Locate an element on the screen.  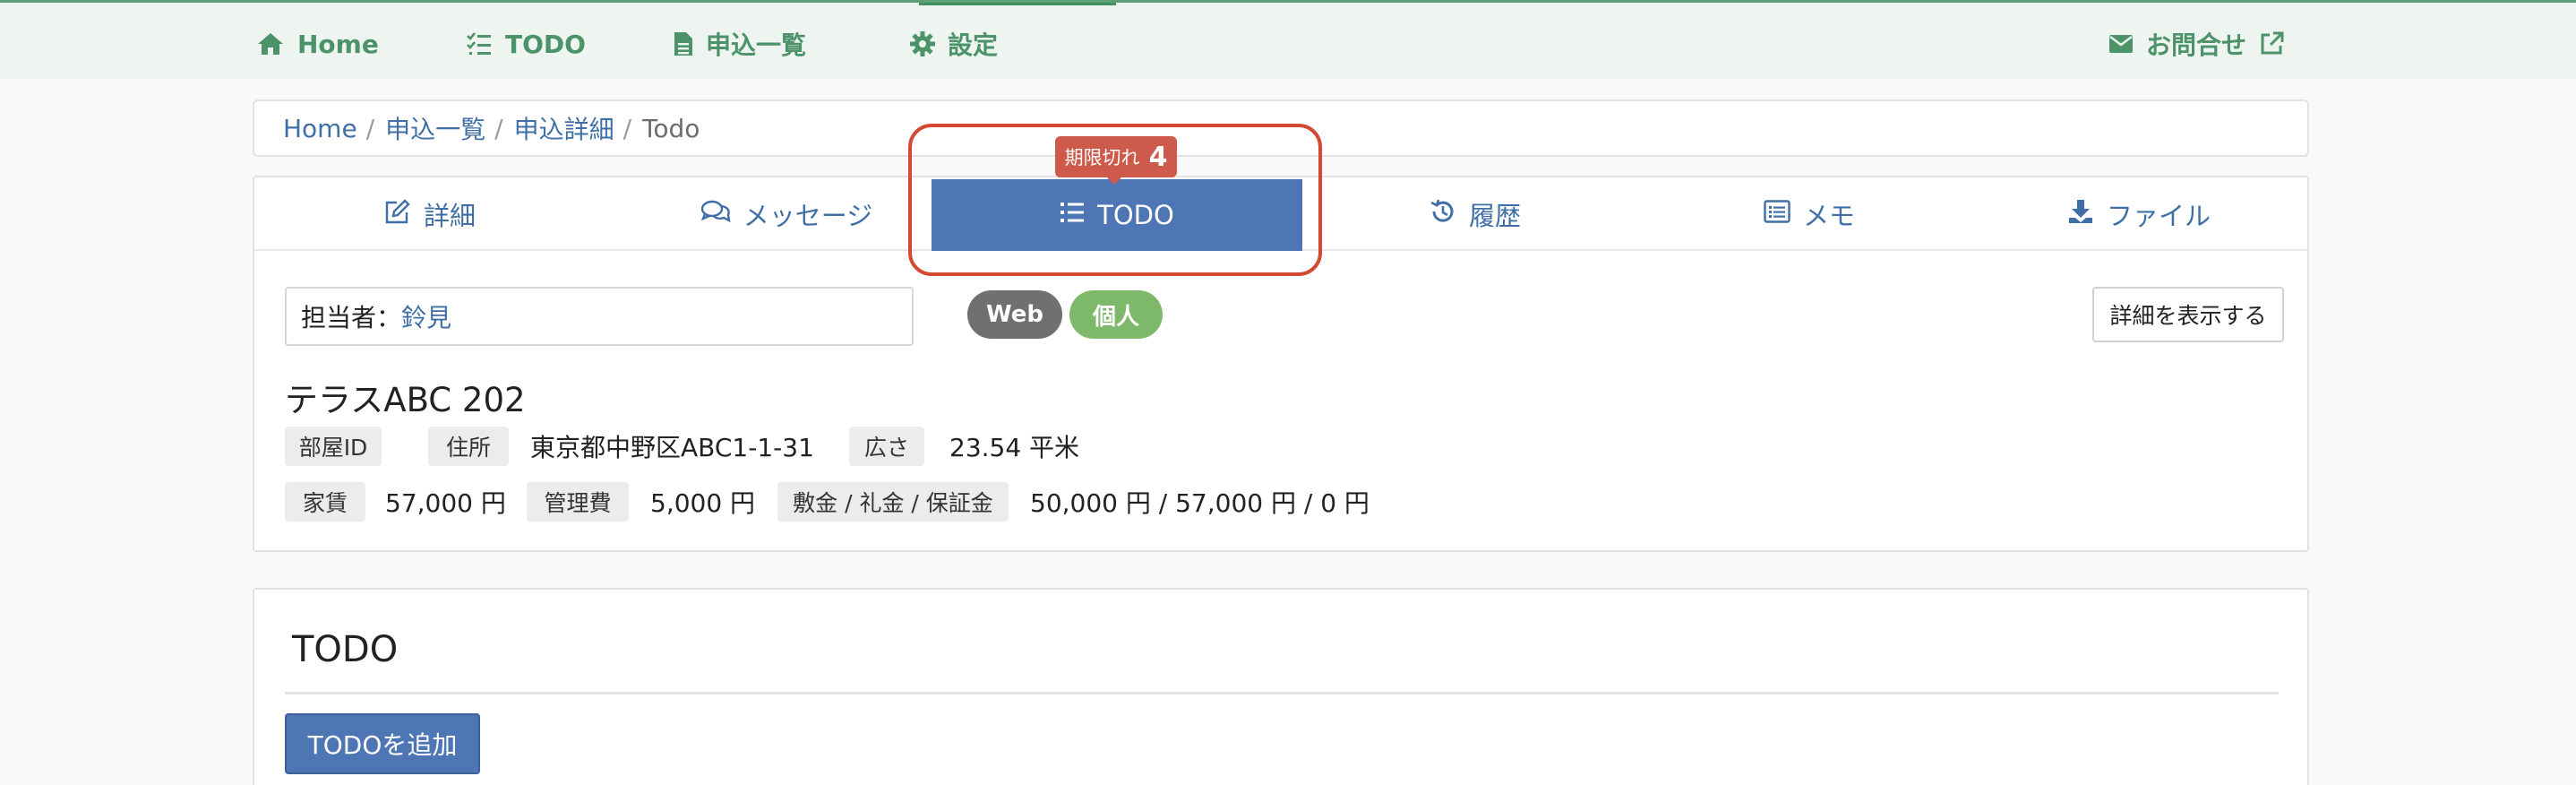
assignee-label: 担当者： is located at coordinates (351, 317).